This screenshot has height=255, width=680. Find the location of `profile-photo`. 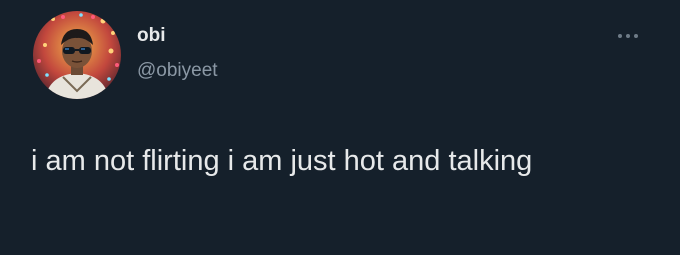

profile-photo is located at coordinates (77, 55).